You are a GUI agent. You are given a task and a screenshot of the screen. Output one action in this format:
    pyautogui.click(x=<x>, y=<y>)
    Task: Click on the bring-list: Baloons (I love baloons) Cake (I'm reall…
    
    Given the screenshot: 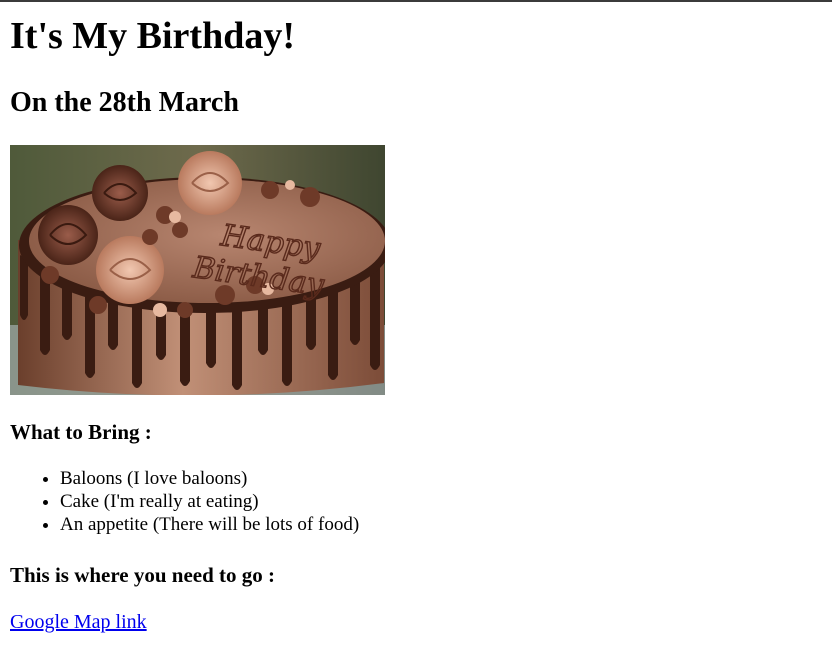 What is the action you would take?
    pyautogui.click(x=184, y=501)
    